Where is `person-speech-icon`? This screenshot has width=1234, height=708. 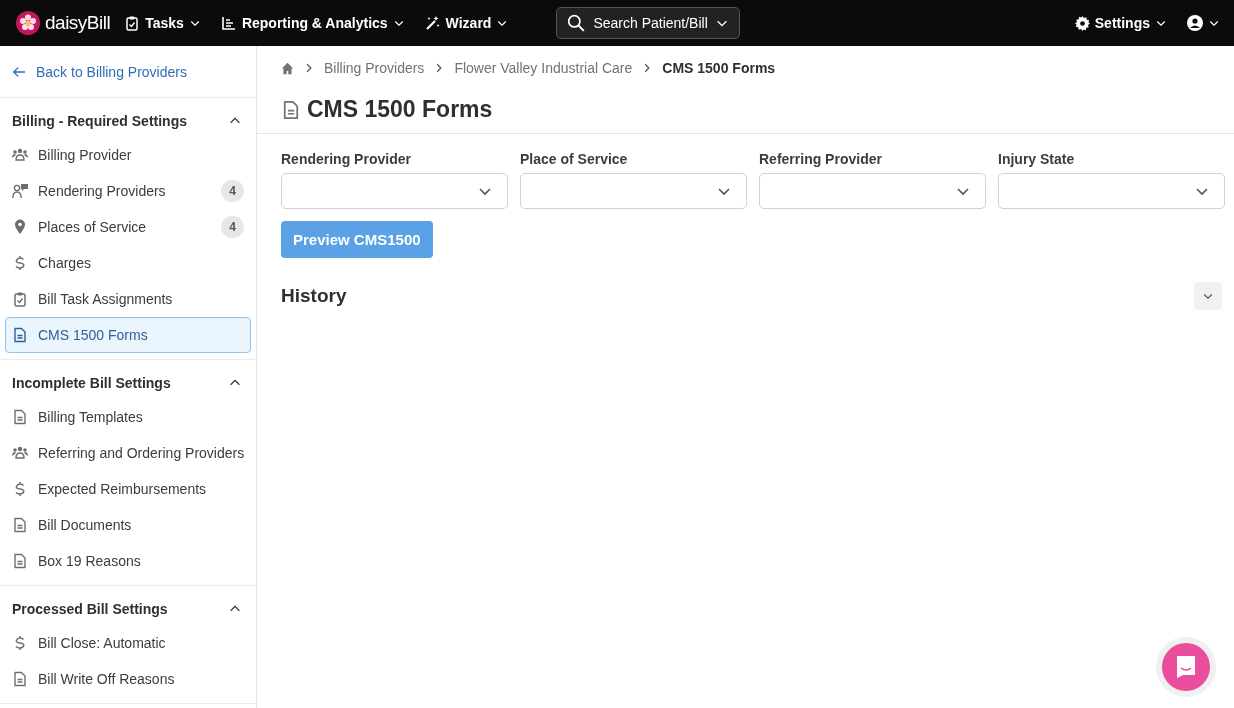
person-speech-icon is located at coordinates (20, 191).